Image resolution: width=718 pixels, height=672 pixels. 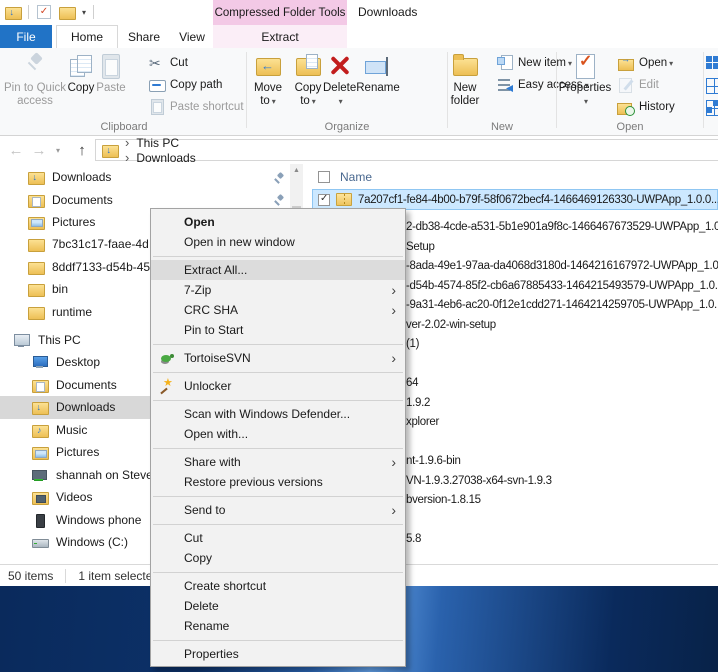 I want to click on column-header: Name, so click(x=345, y=177).